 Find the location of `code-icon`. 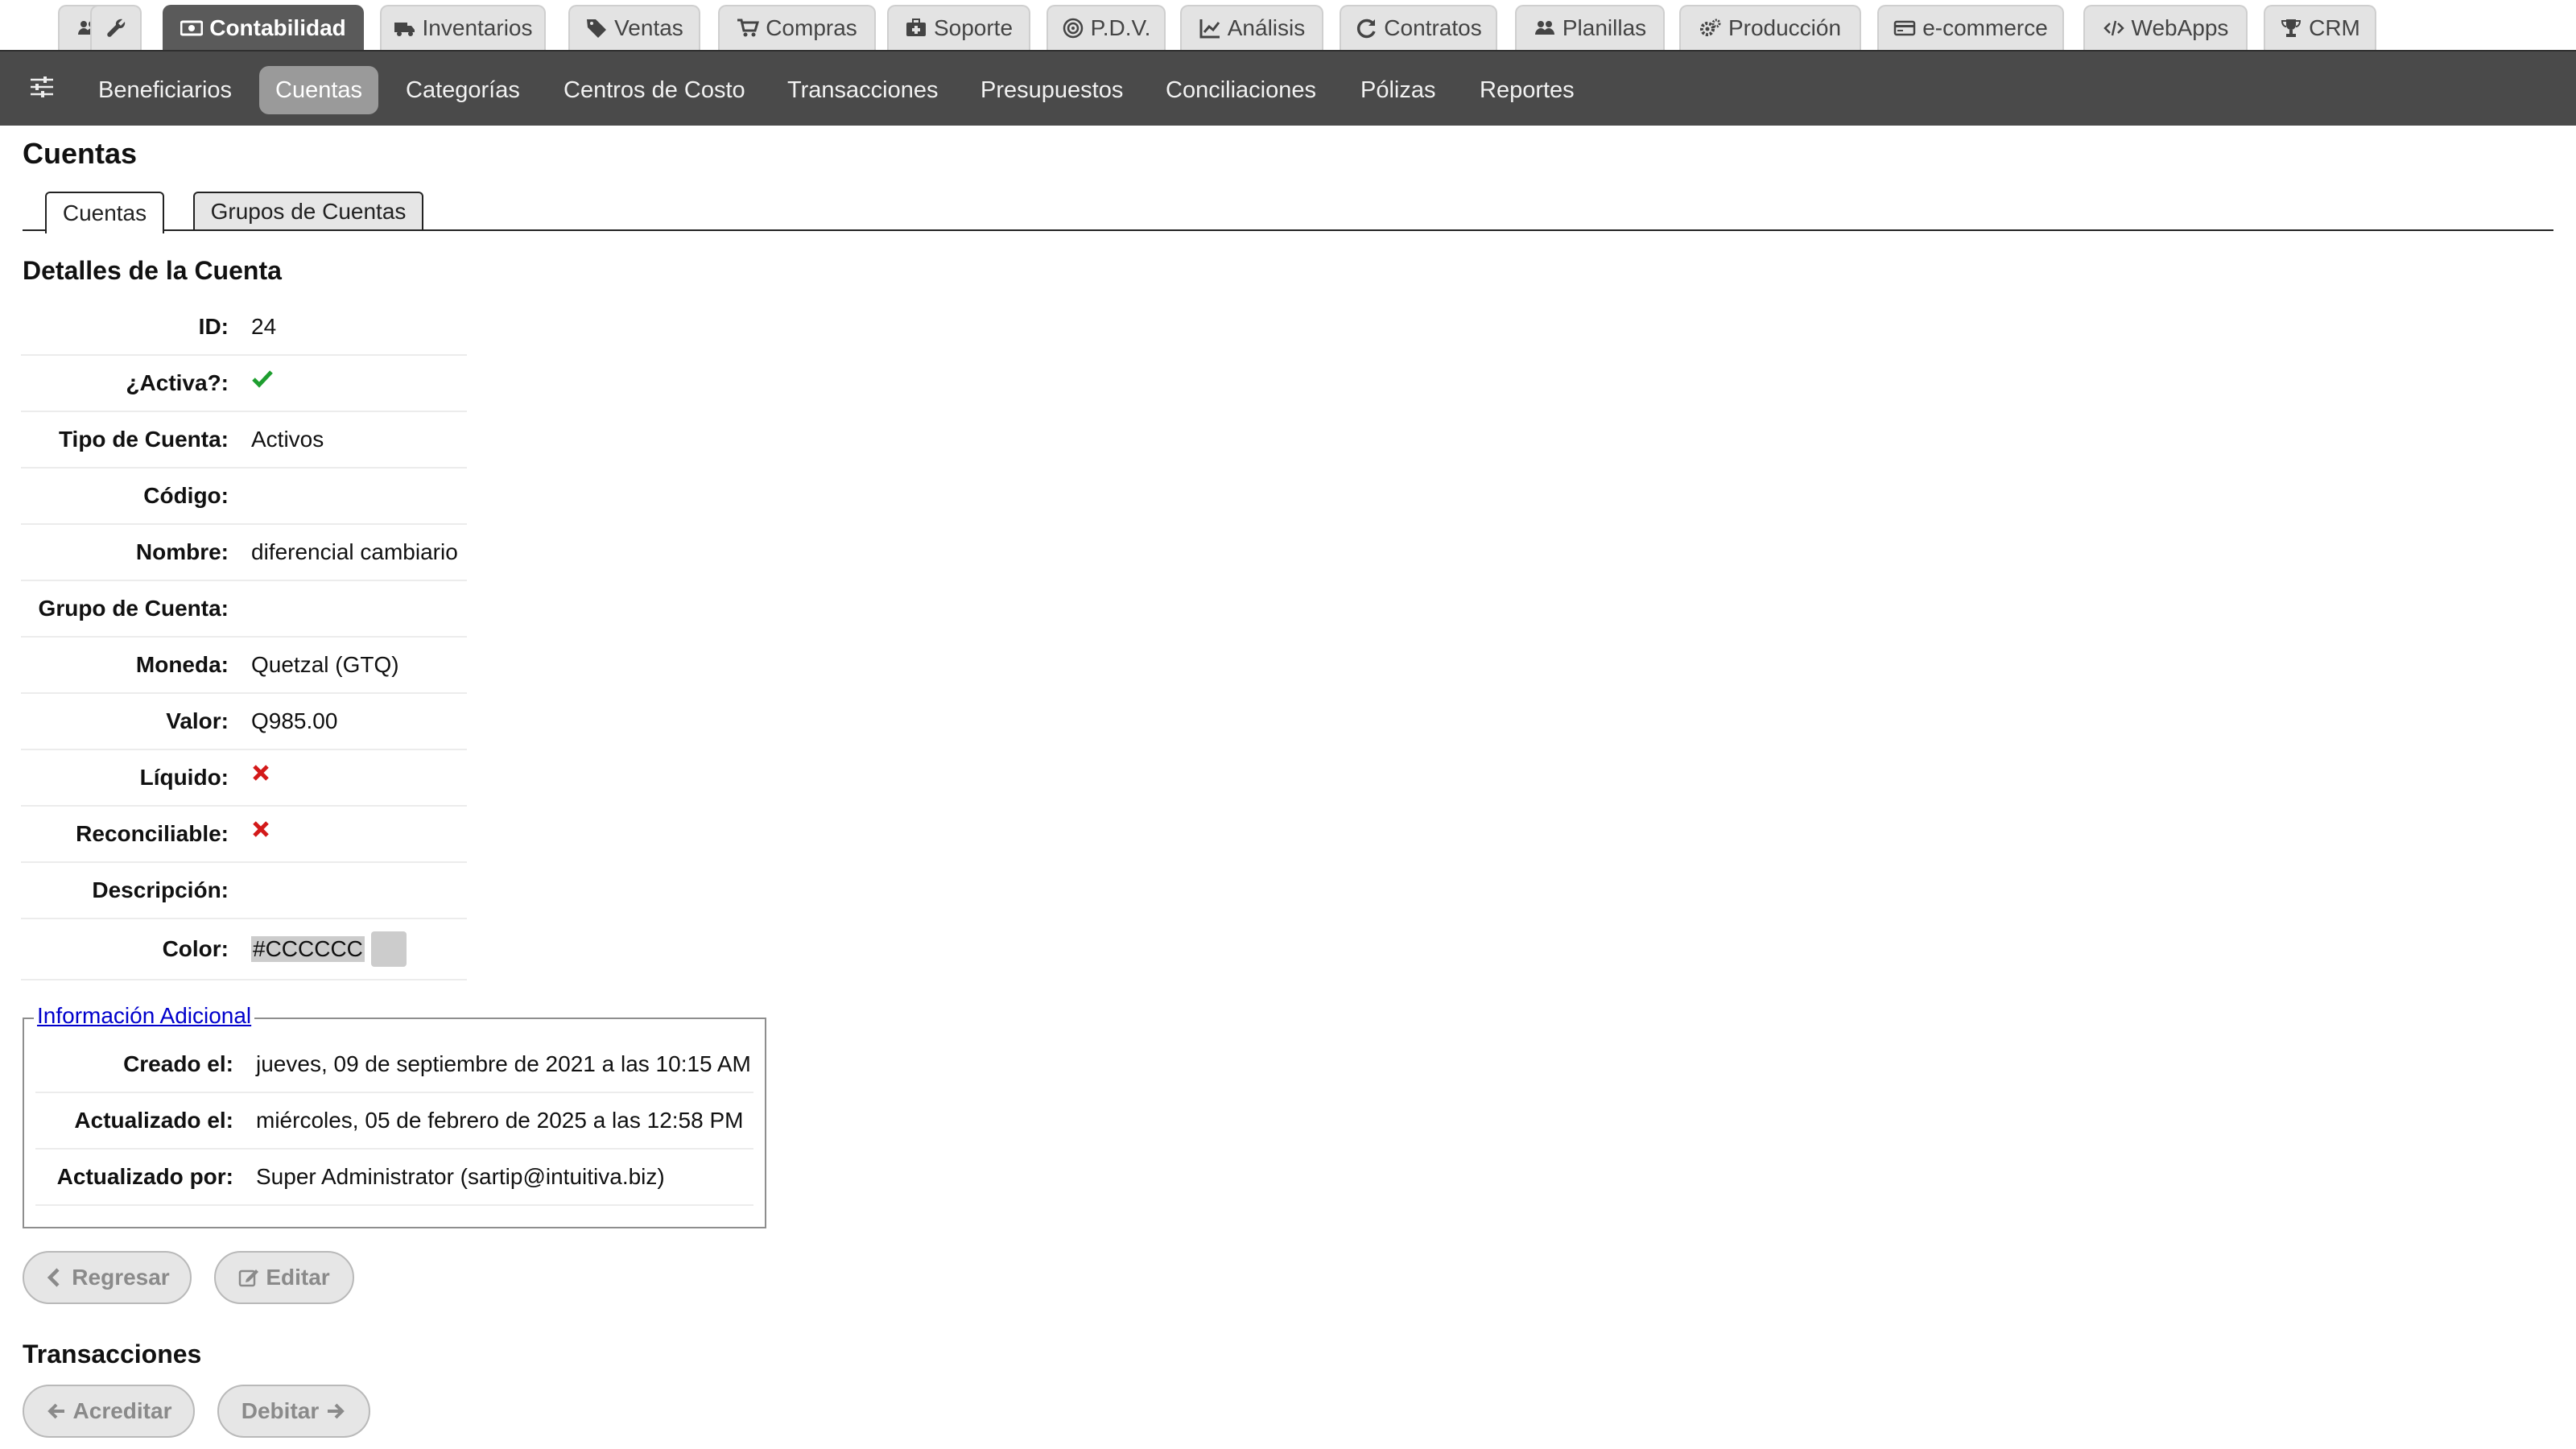

code-icon is located at coordinates (2114, 28).